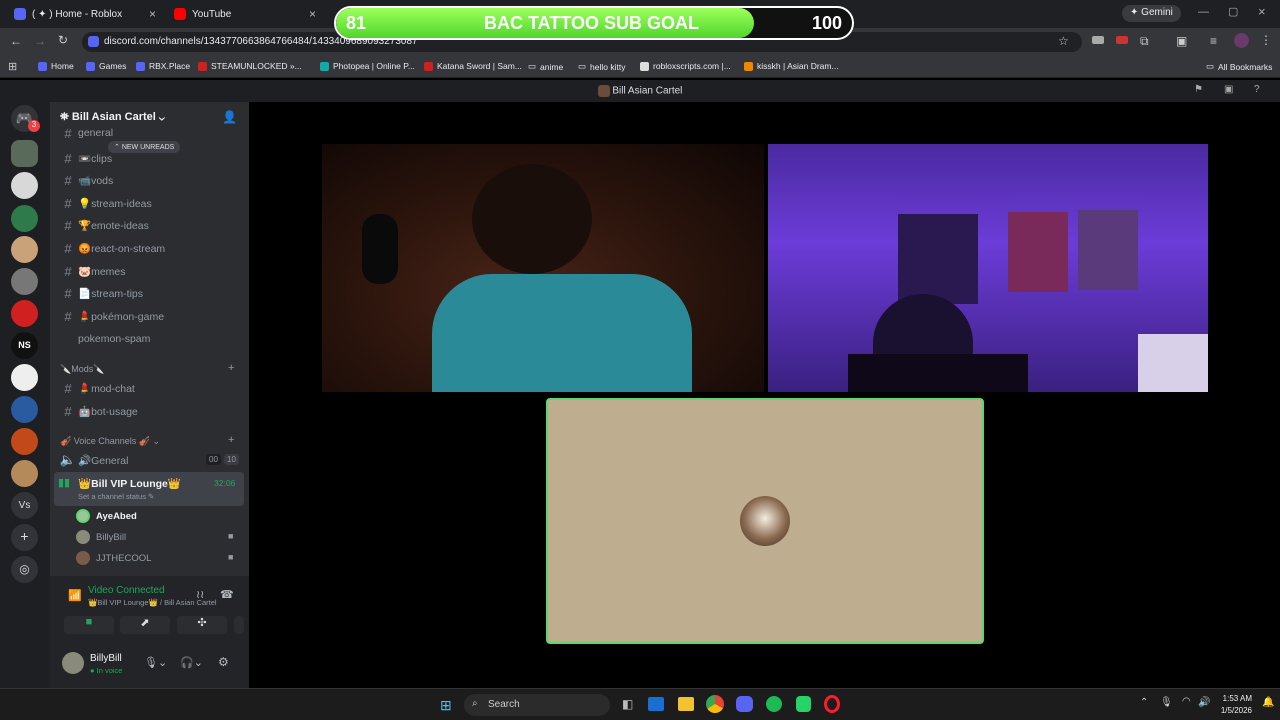 The image size is (1280, 720). I want to click on reload-icon: ↻, so click(63, 40).